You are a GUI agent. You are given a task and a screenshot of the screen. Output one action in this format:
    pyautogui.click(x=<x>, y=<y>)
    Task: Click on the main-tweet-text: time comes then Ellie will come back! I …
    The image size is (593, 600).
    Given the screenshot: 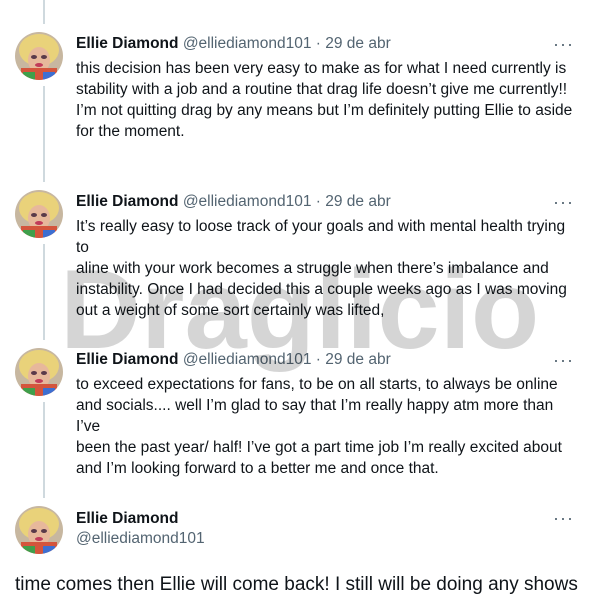 What is the action you would take?
    pyautogui.click(x=296, y=584)
    